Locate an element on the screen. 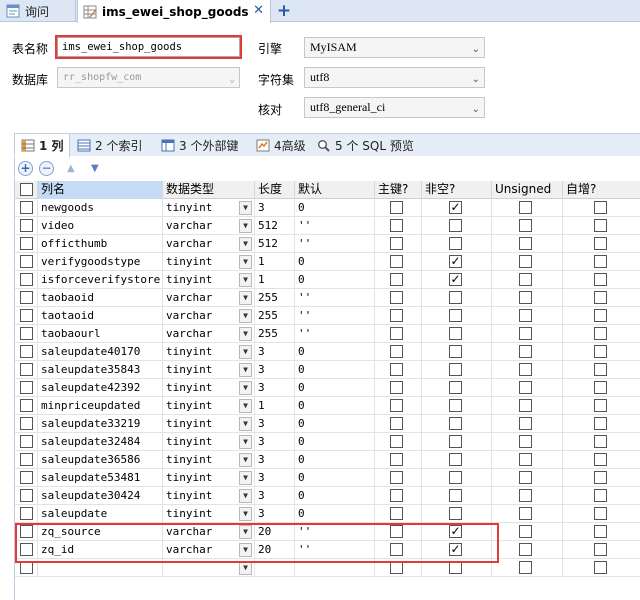 This screenshot has height=600, width=640. field-name-cell: saleupdate40170 is located at coordinates (100, 352).